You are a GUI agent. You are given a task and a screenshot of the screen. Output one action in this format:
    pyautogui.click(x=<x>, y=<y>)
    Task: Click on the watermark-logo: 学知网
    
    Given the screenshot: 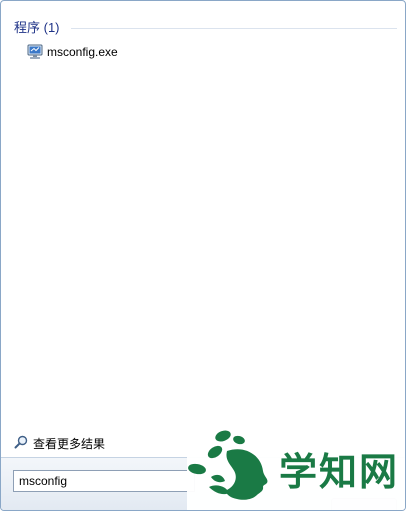 What is the action you would take?
    pyautogui.click(x=296, y=465)
    